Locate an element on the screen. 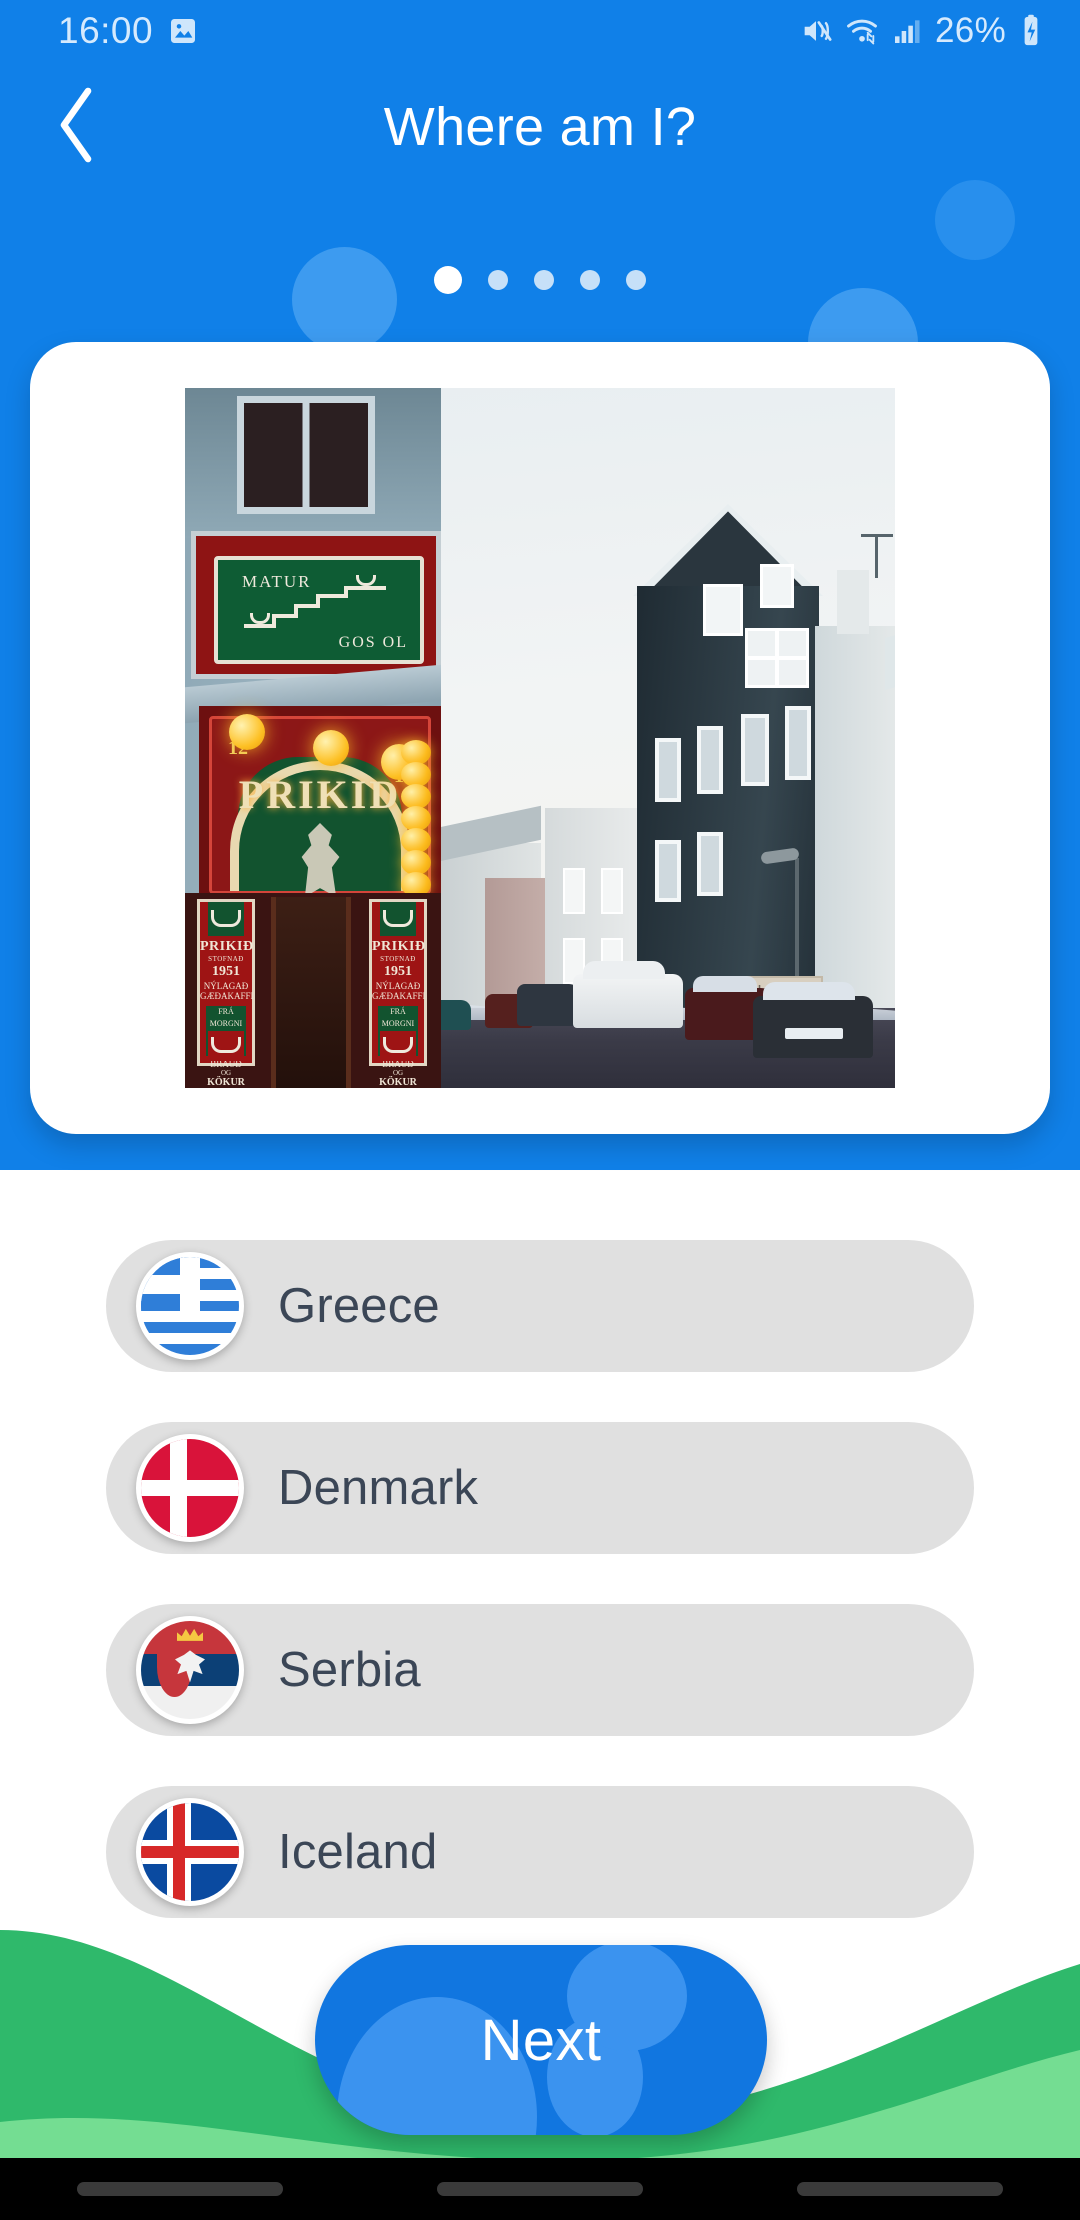 This screenshot has height=2220, width=1080. page-title: Where am I? is located at coordinates (540, 127).